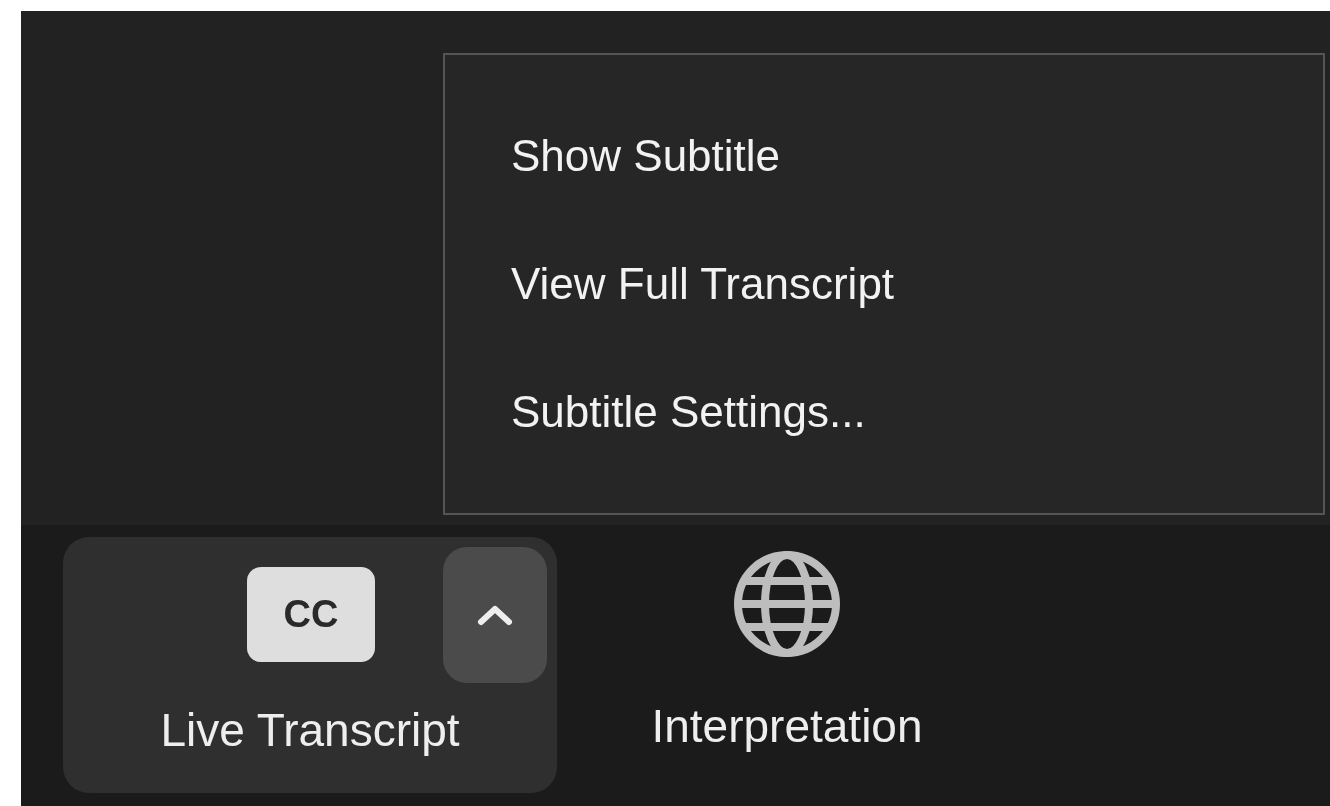 Image resolution: width=1330 pixels, height=806 pixels. I want to click on globe-icon, so click(787, 604).